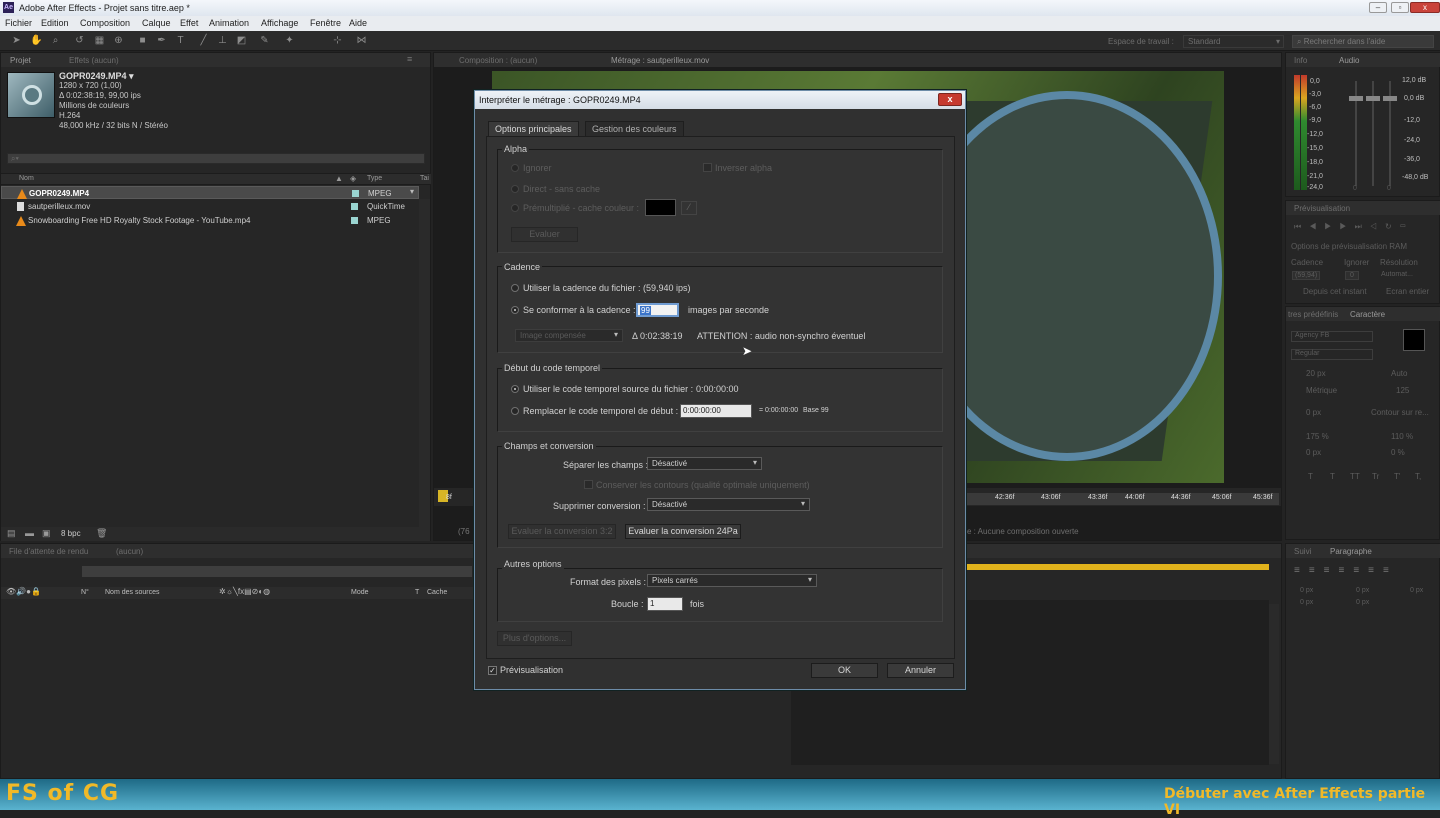  I want to click on tab-metrage: Métrage : sautperilleux.mov, so click(660, 60).